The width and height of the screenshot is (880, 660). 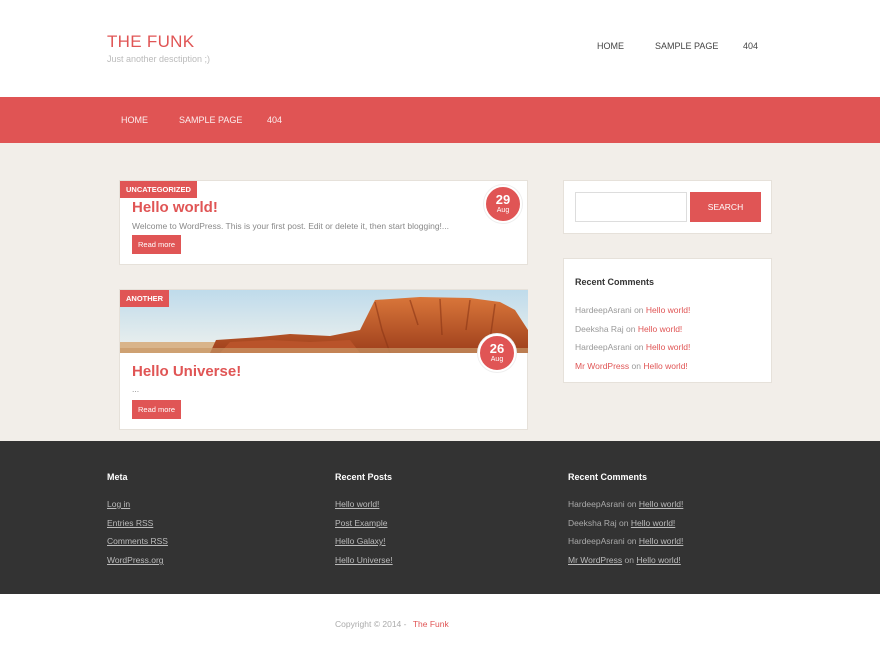 What do you see at coordinates (118, 504) in the screenshot?
I see `footer-meta-link: Log in` at bounding box center [118, 504].